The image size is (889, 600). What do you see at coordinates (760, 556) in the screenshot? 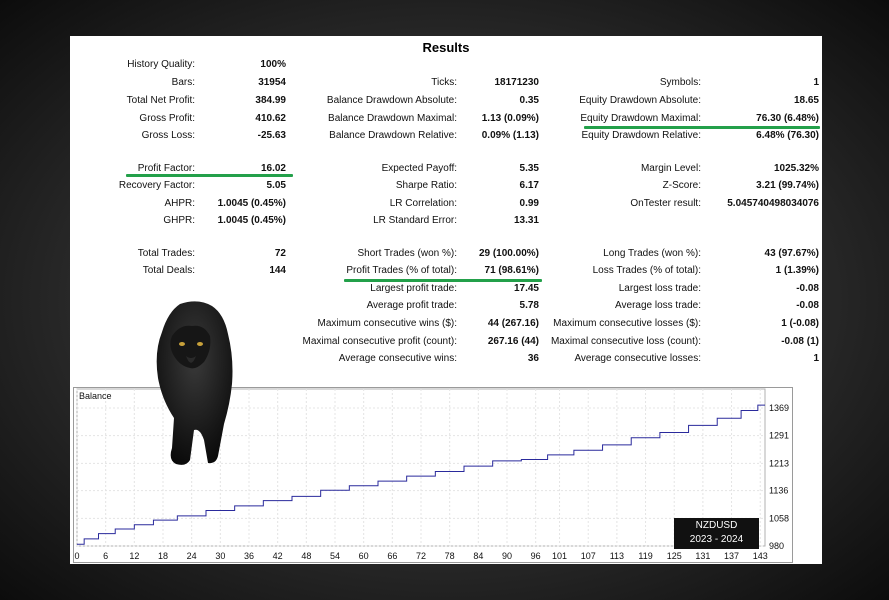
I see `x-tick-label: 143` at bounding box center [760, 556].